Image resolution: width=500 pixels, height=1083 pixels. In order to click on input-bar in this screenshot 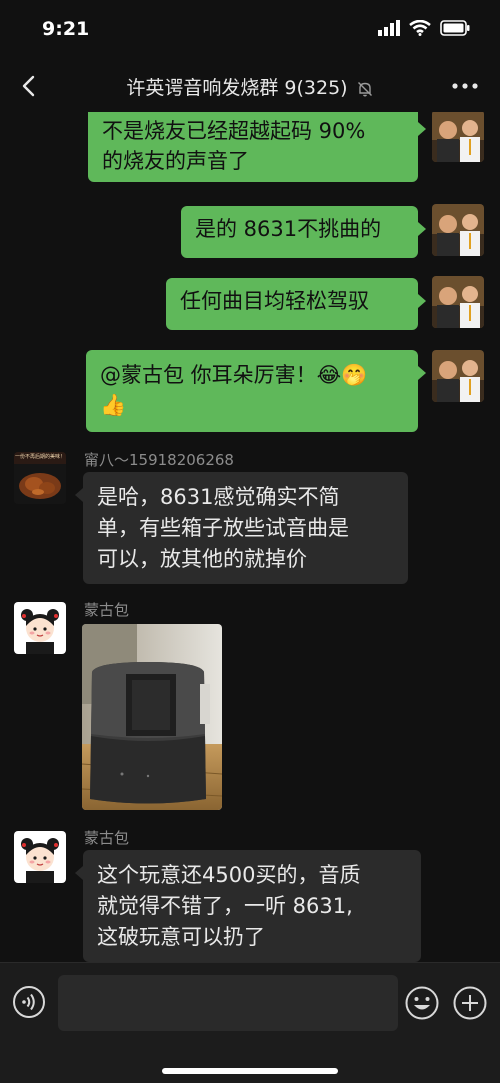, I will do `click(250, 1022)`.